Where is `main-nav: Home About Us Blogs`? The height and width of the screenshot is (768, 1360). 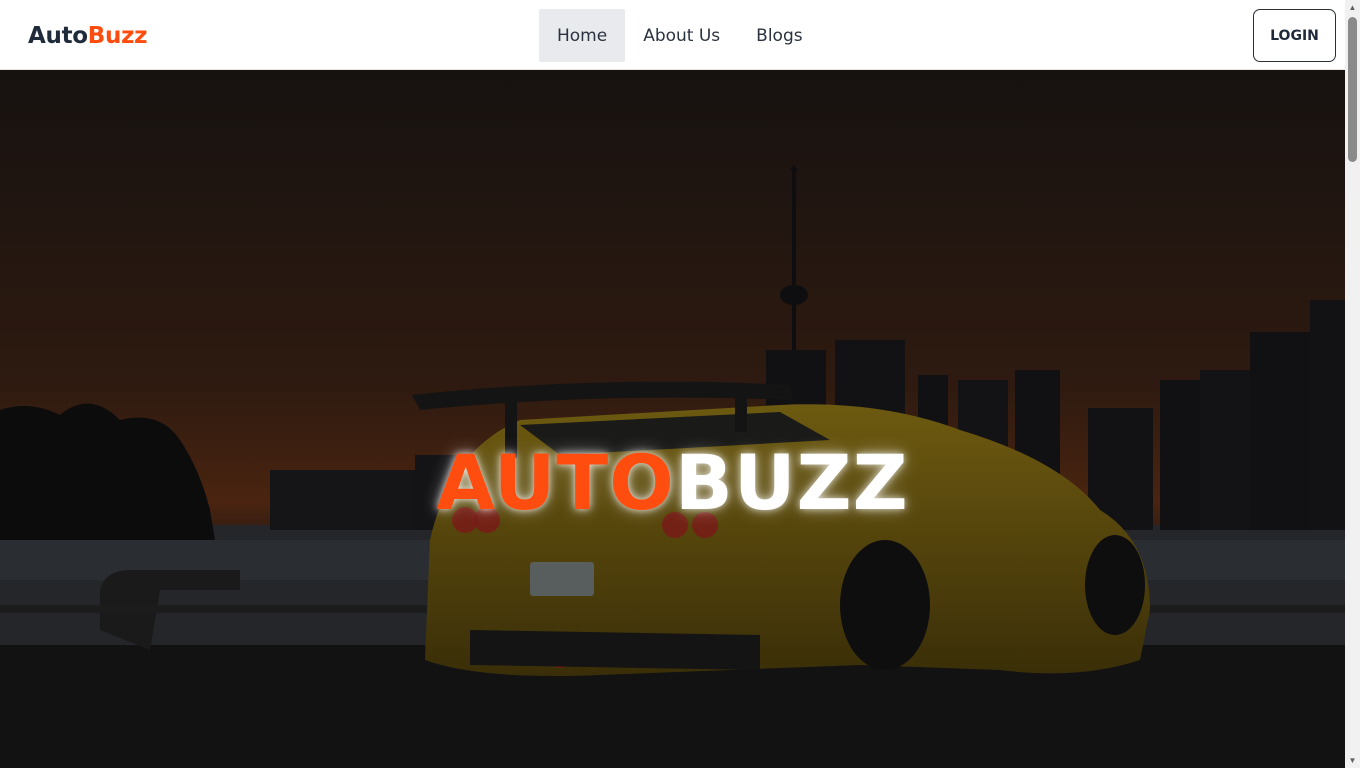
main-nav: Home About Us Blogs is located at coordinates (680, 35).